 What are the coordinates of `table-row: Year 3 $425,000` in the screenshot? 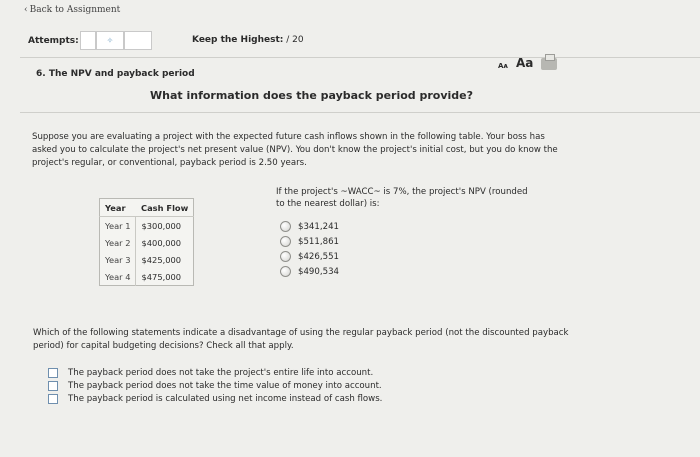 It's located at (146, 259).